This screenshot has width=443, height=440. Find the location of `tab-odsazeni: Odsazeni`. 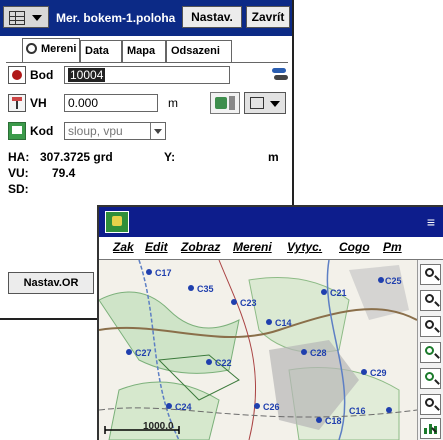

tab-odsazeni: Odsazeni is located at coordinates (199, 51).